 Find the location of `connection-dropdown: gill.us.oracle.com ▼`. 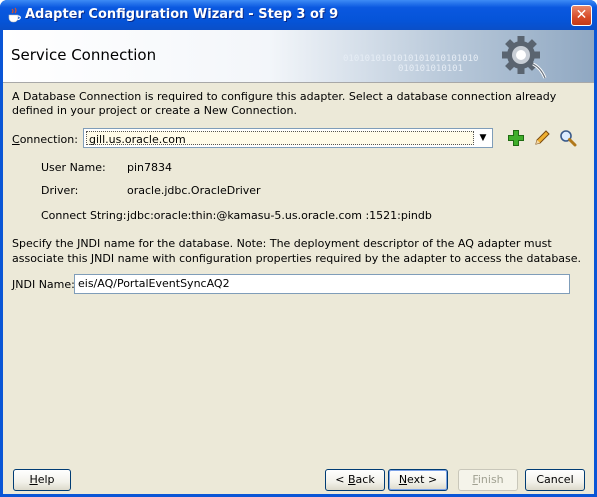

connection-dropdown: gill.us.oracle.com ▼ is located at coordinates (288, 138).